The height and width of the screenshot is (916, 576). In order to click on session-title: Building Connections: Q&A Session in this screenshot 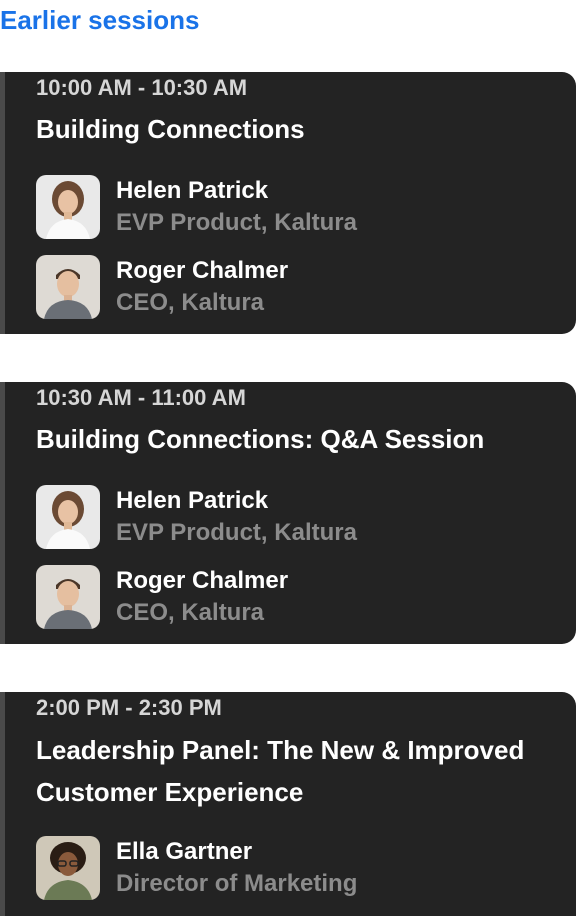, I will do `click(260, 439)`.